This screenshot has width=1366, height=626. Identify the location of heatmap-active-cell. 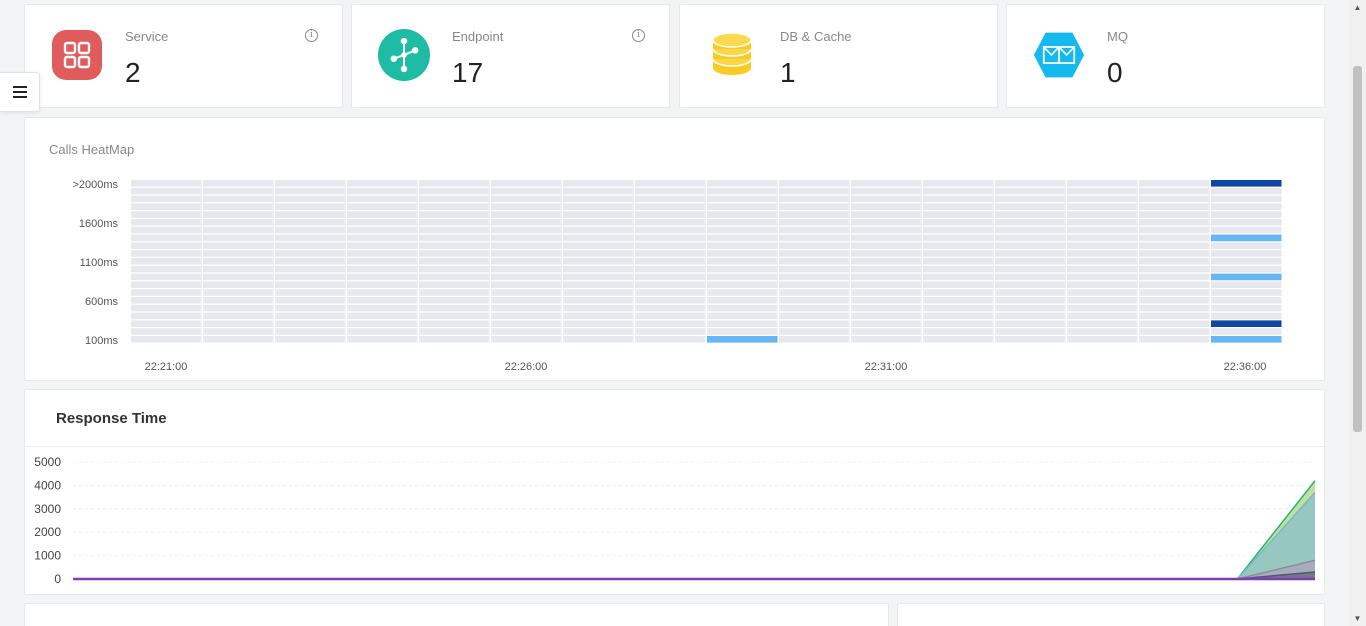
(1246, 323).